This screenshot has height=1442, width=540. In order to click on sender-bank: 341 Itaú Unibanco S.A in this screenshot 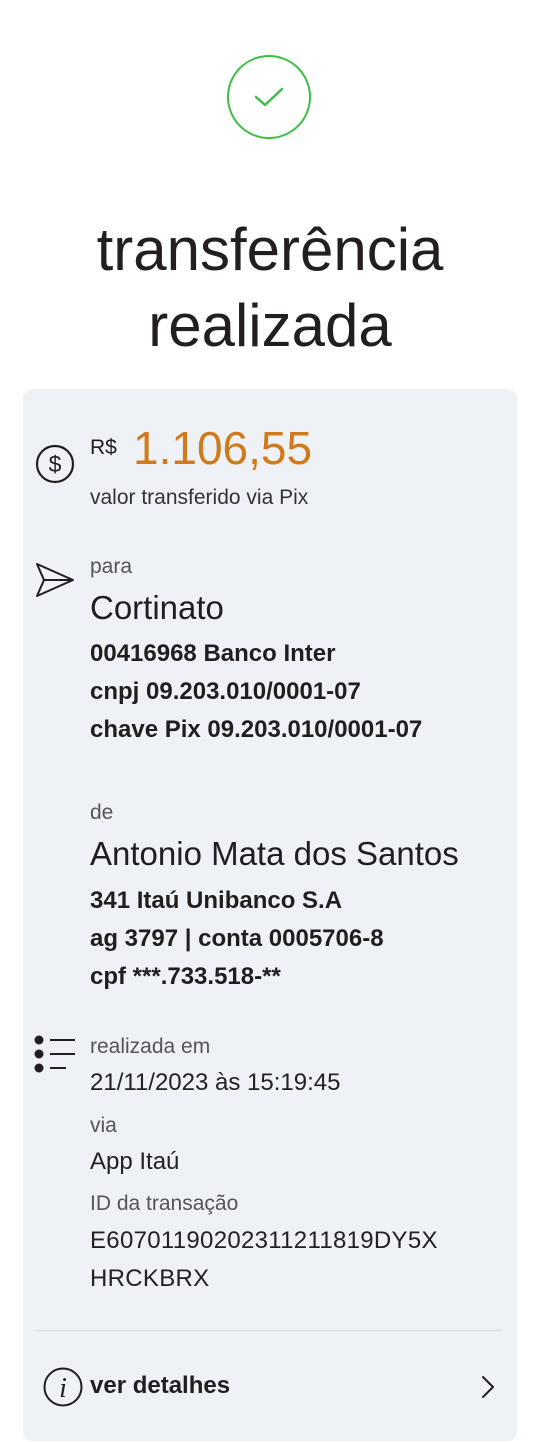, I will do `click(216, 900)`.